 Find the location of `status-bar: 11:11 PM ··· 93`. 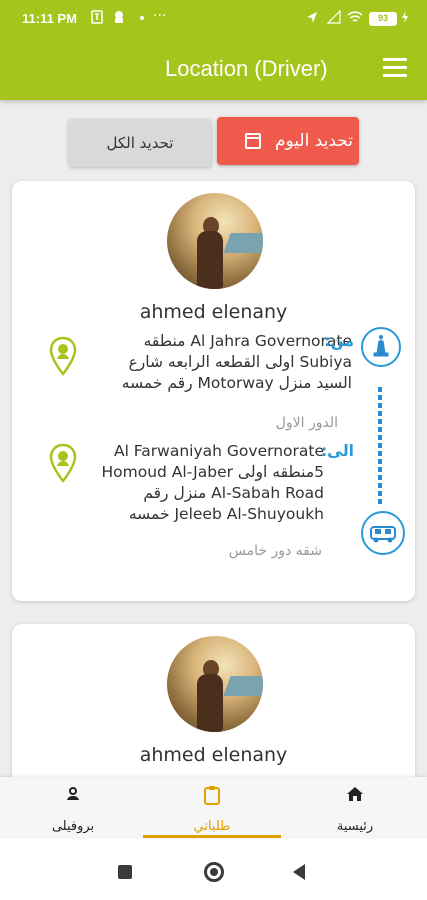

status-bar: 11:11 PM ··· 93 is located at coordinates (213, 18).